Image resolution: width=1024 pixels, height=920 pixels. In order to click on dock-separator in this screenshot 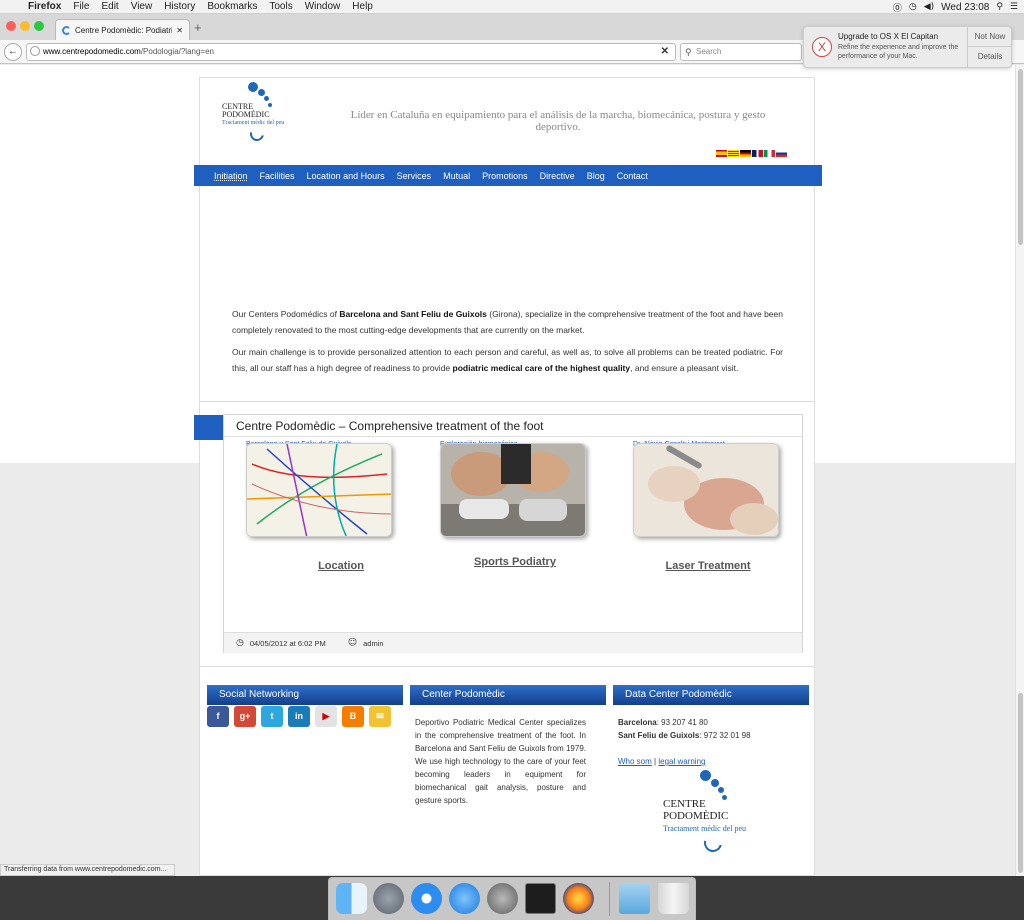, I will do `click(609, 899)`.